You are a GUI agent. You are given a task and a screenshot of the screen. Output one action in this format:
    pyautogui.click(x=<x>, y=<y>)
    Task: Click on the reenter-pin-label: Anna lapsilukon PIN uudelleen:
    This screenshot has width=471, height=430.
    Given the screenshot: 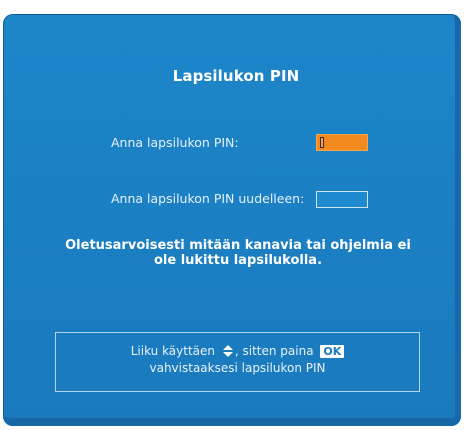 What is the action you would take?
    pyautogui.click(x=208, y=198)
    